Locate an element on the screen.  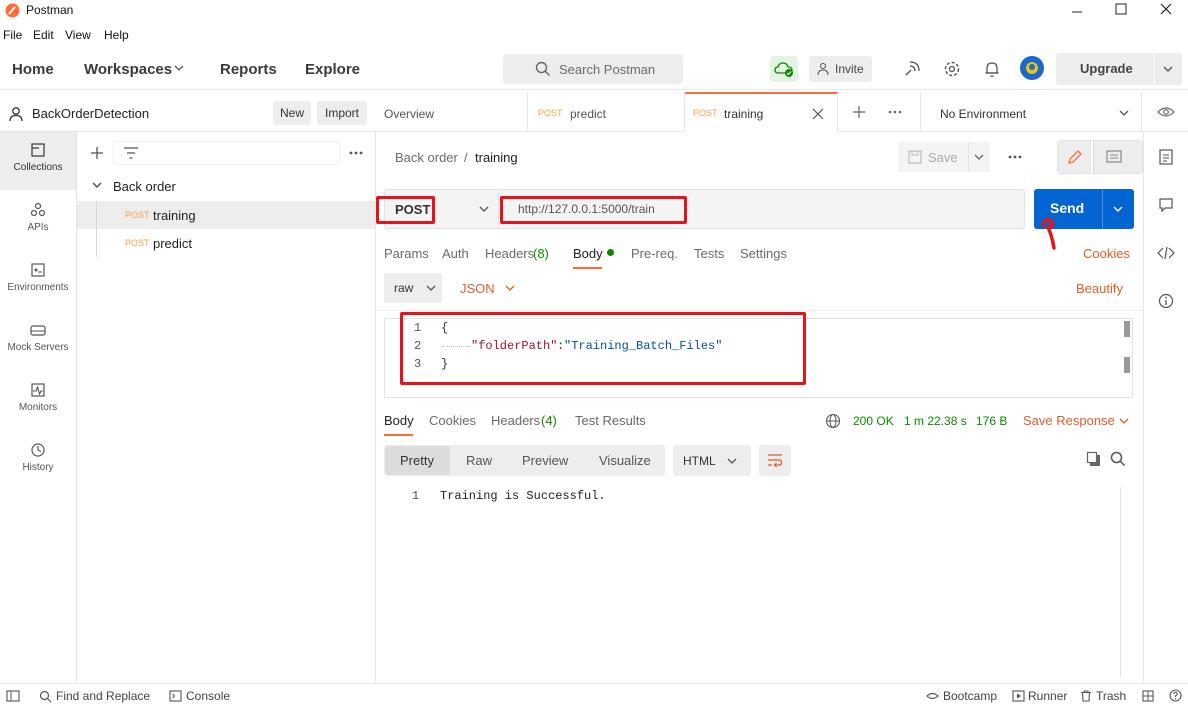
breadcrumb-parent: Back order is located at coordinates (426, 157).